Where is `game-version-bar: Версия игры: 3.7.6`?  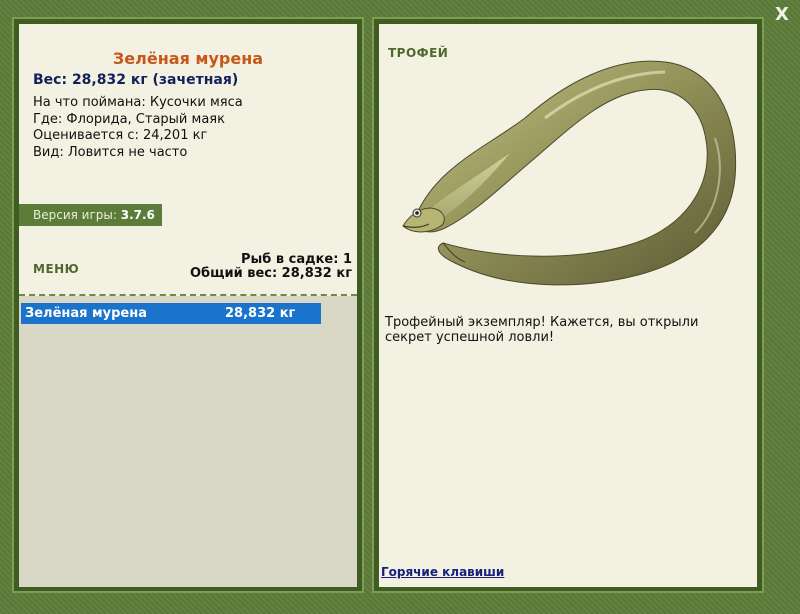 game-version-bar: Версия игры: 3.7.6 is located at coordinates (90, 215).